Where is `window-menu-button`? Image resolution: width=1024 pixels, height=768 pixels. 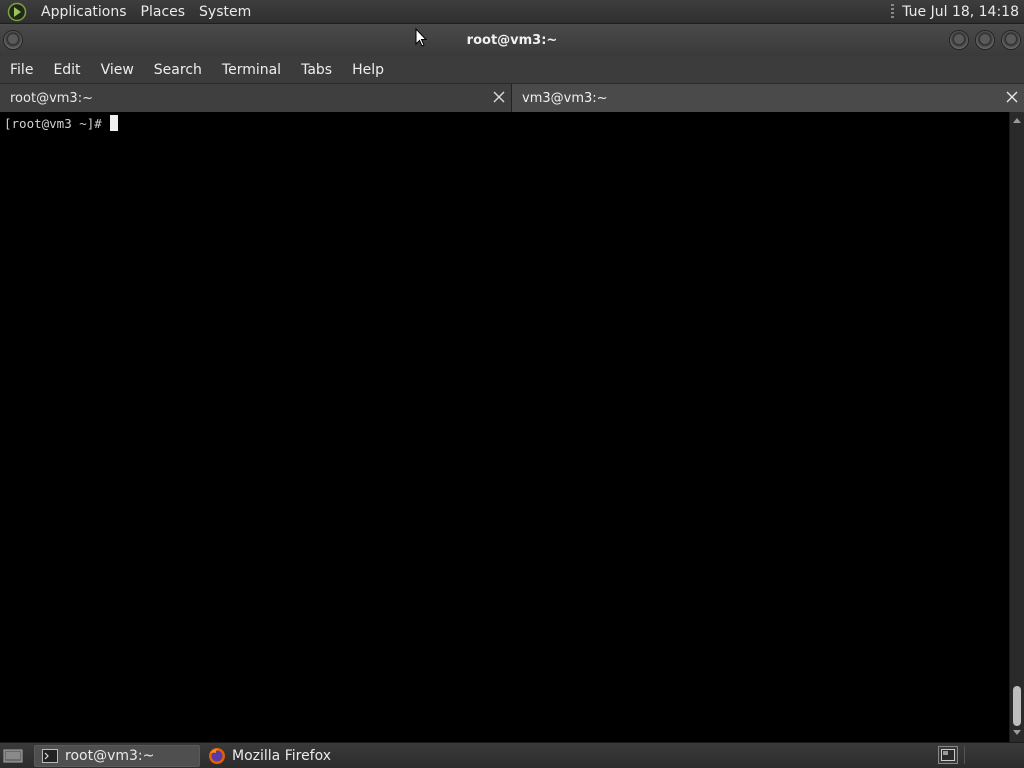 window-menu-button is located at coordinates (13, 40).